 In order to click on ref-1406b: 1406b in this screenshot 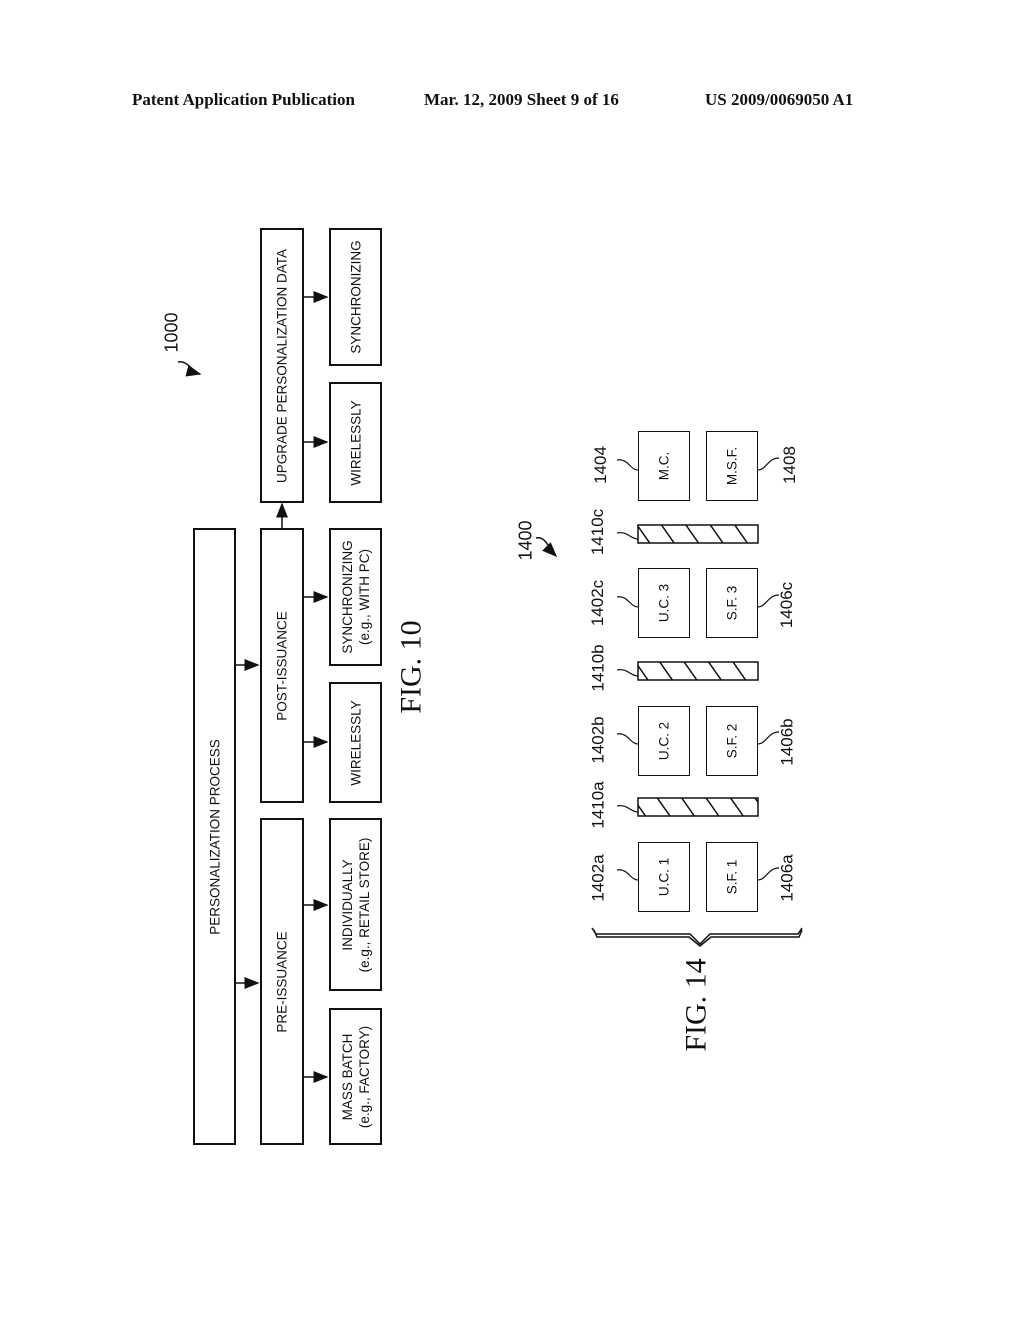, I will do `click(787, 742)`.